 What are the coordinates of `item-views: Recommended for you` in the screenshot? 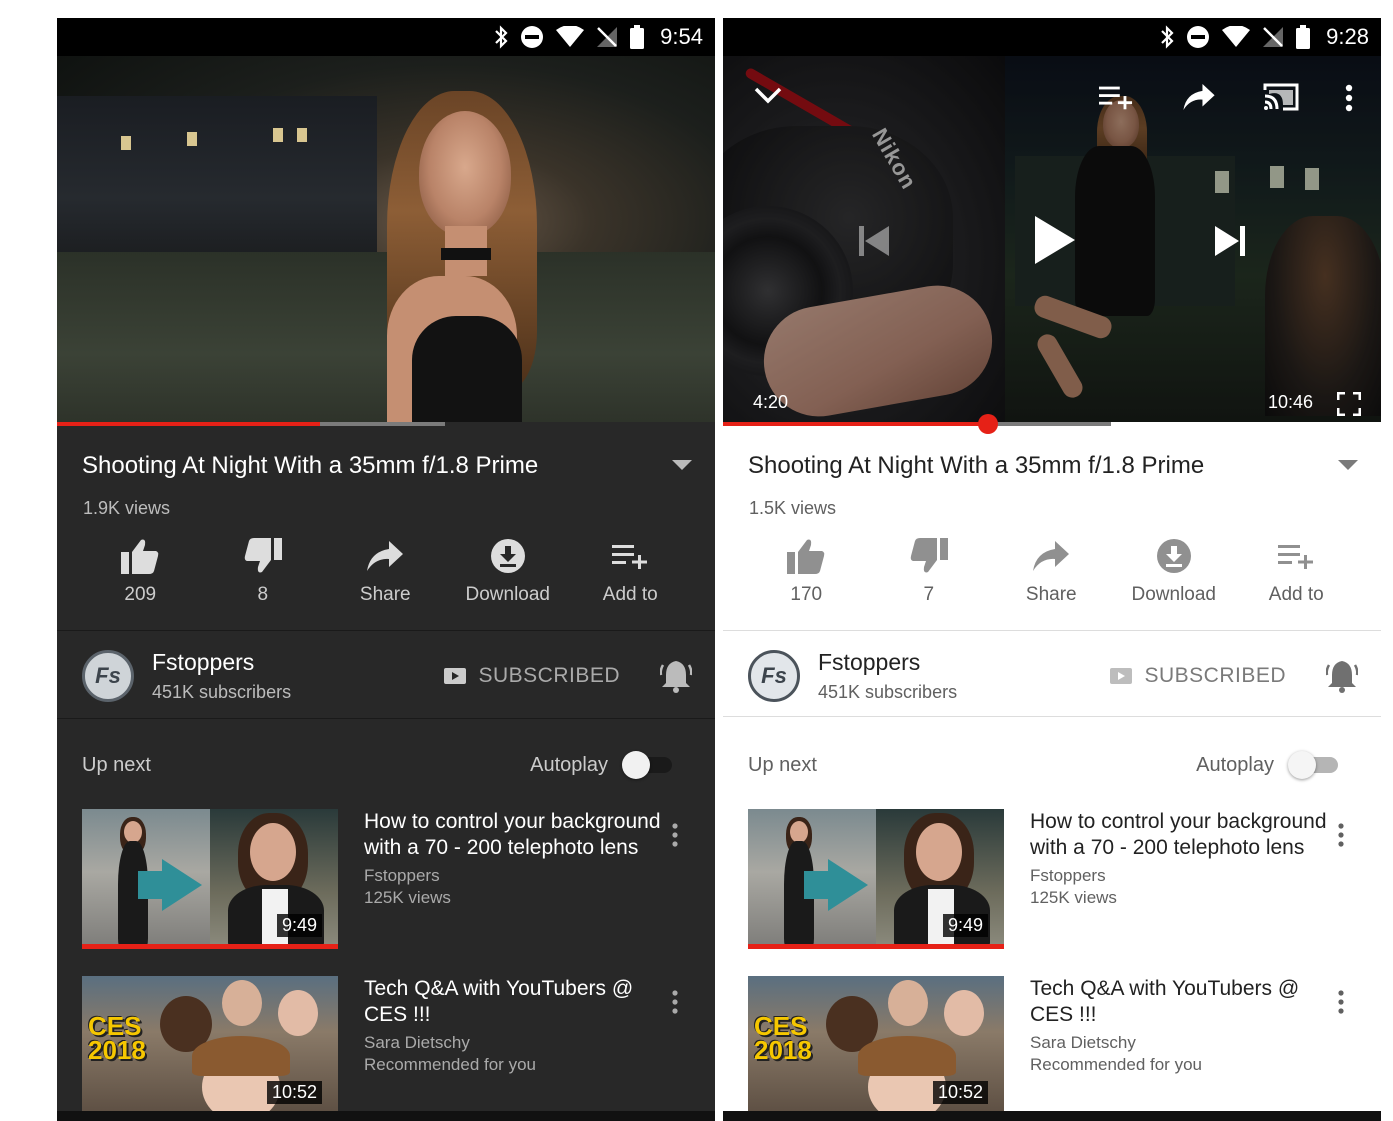 It's located at (1116, 1064).